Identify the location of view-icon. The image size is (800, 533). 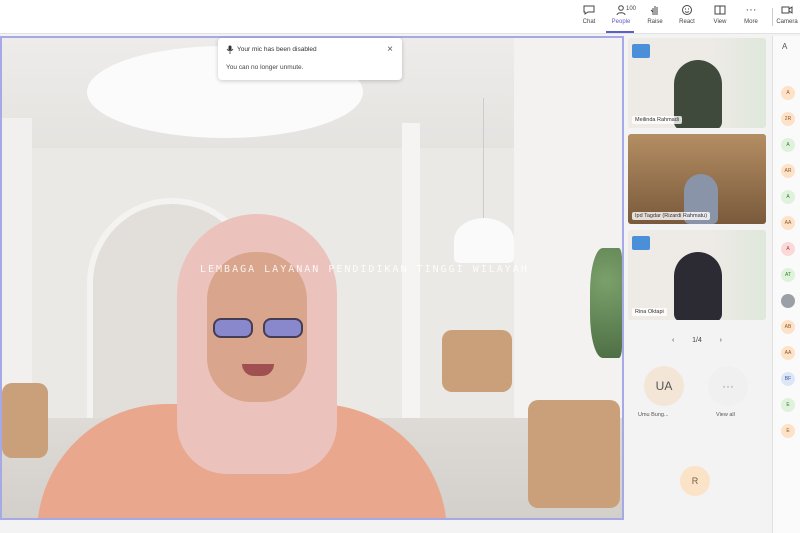
(720, 10).